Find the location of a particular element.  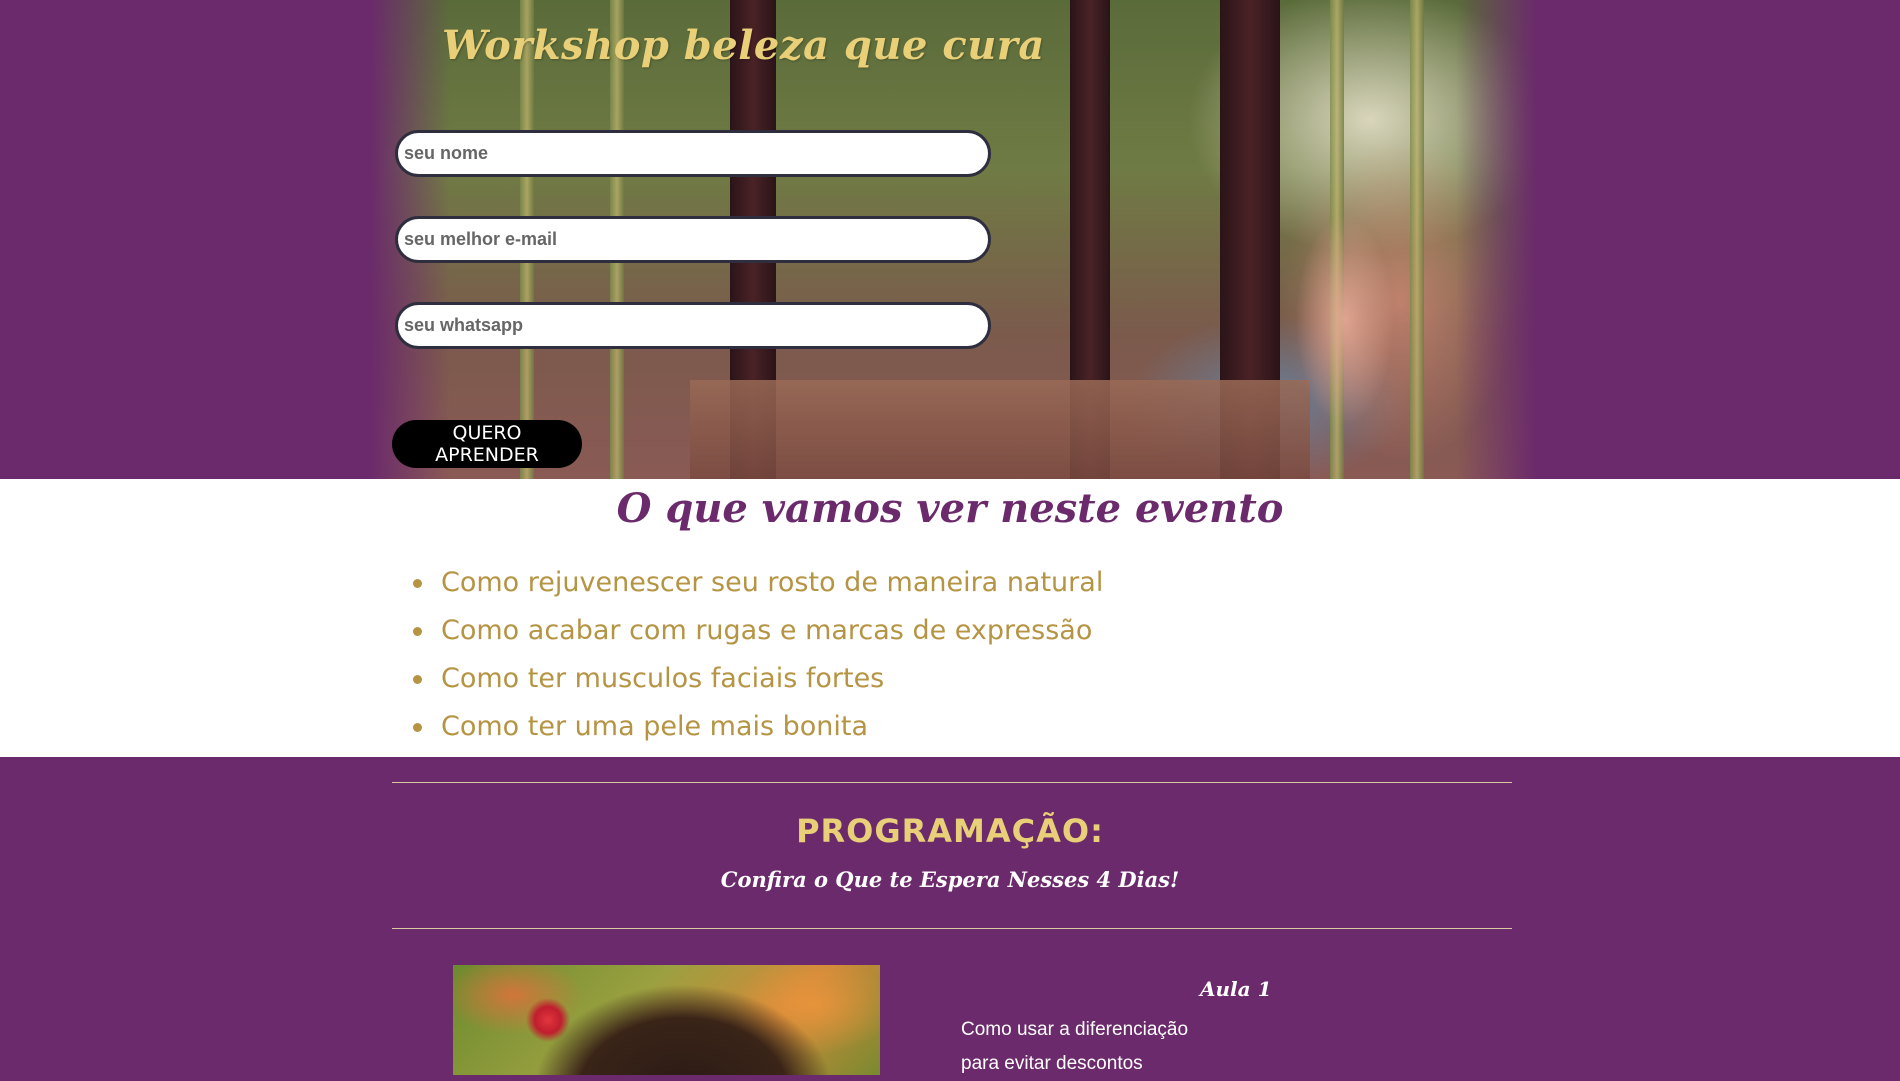

whatsapp-field is located at coordinates (693, 325).